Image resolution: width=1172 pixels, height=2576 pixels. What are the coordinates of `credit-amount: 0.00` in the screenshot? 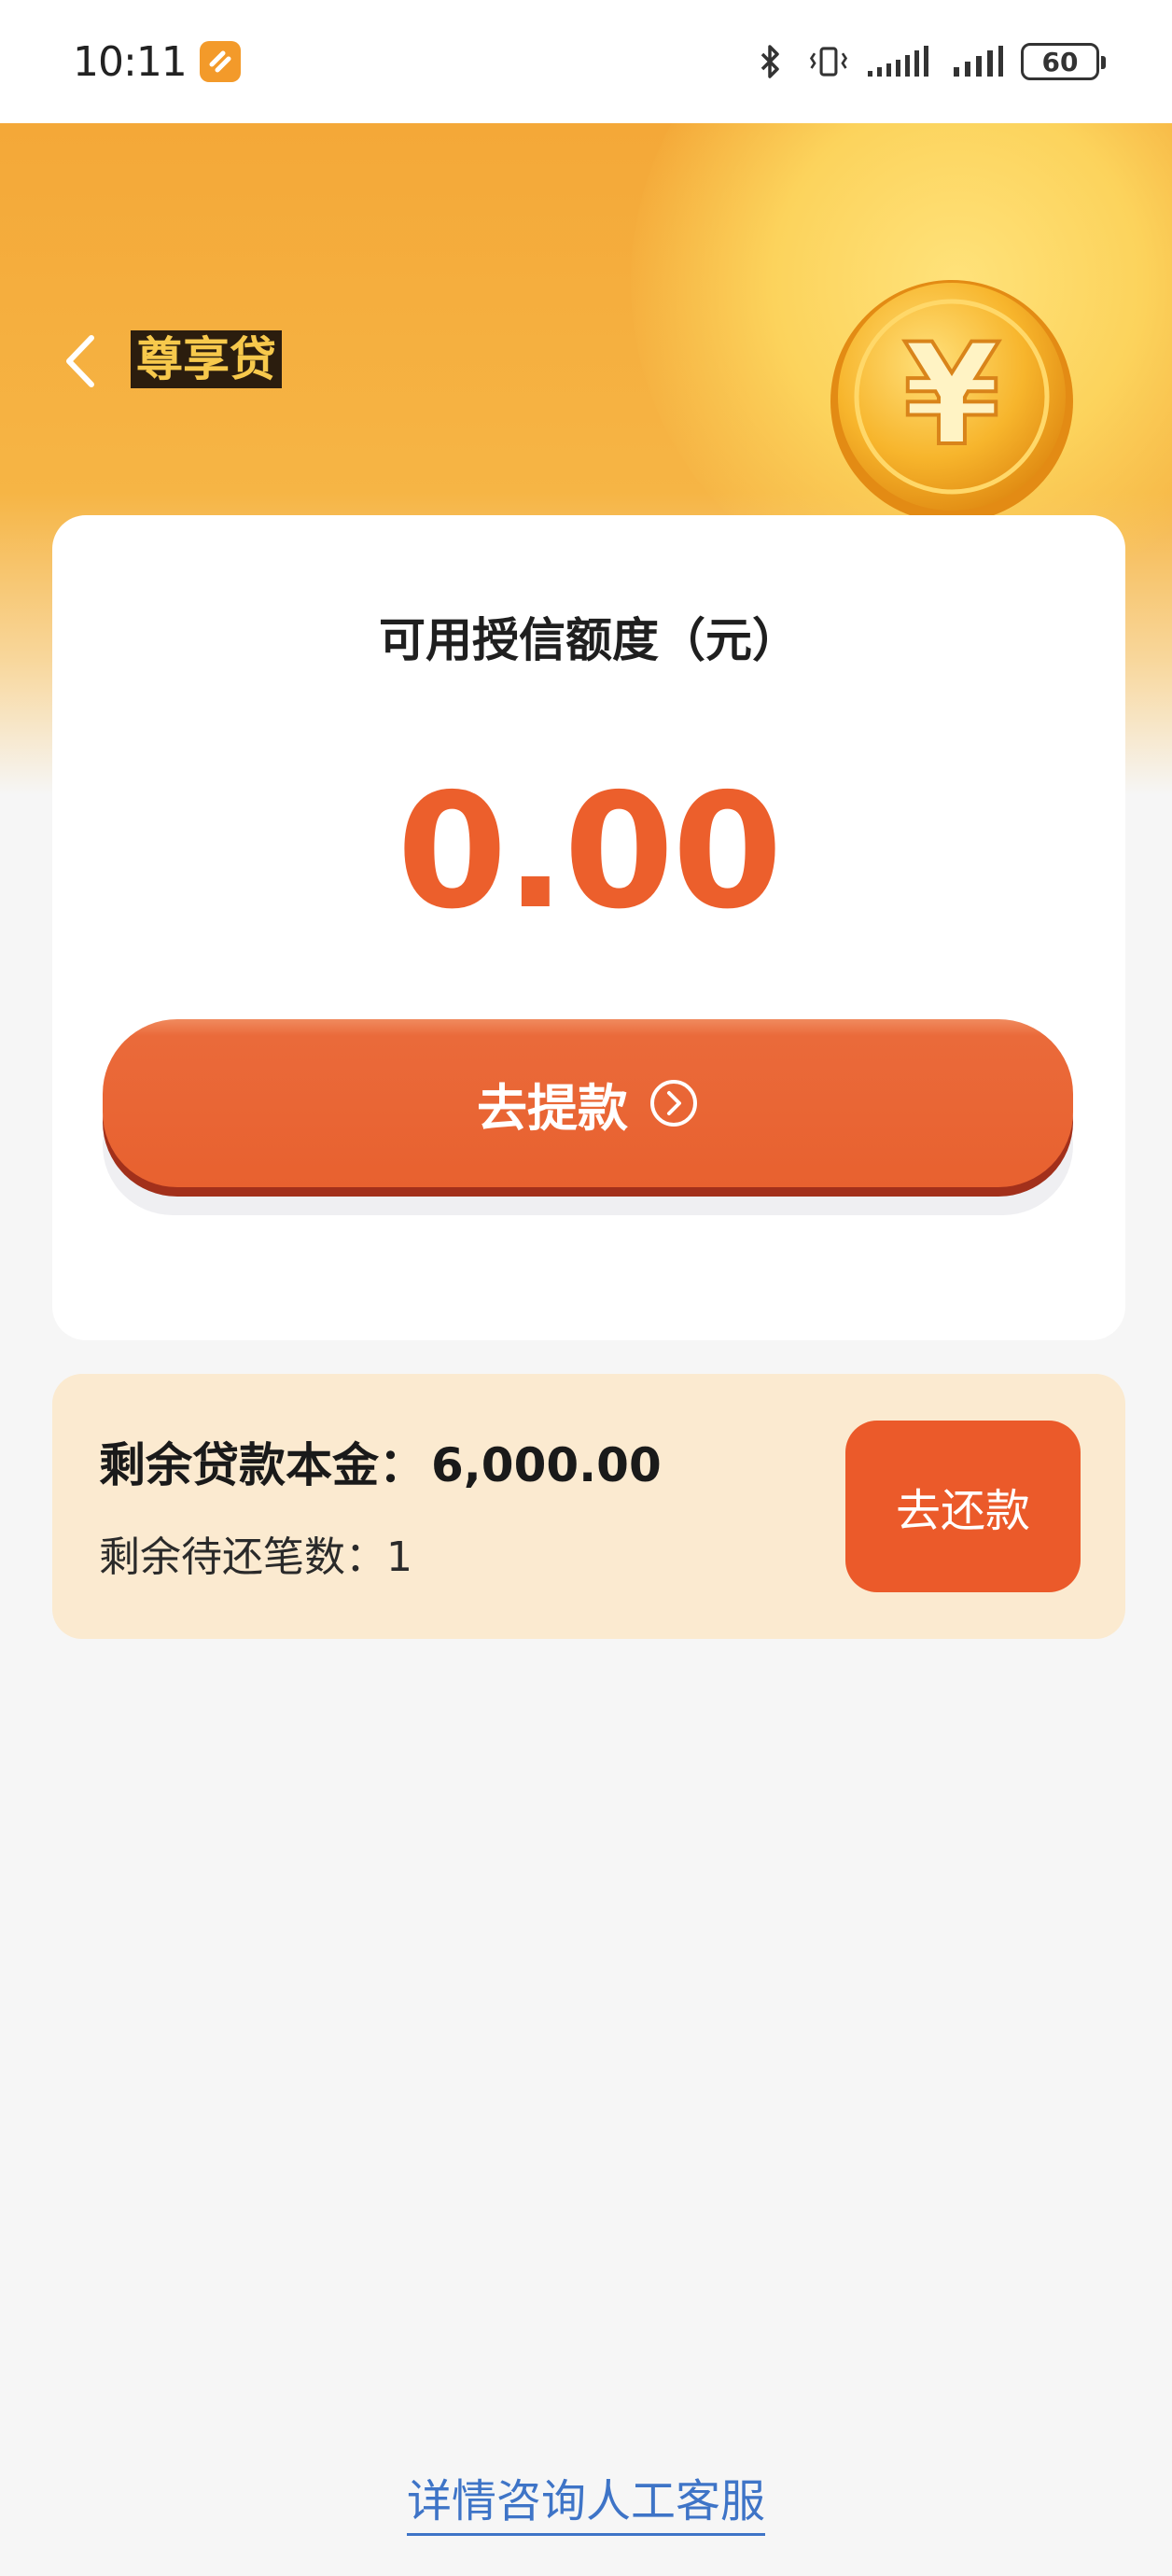 It's located at (589, 852).